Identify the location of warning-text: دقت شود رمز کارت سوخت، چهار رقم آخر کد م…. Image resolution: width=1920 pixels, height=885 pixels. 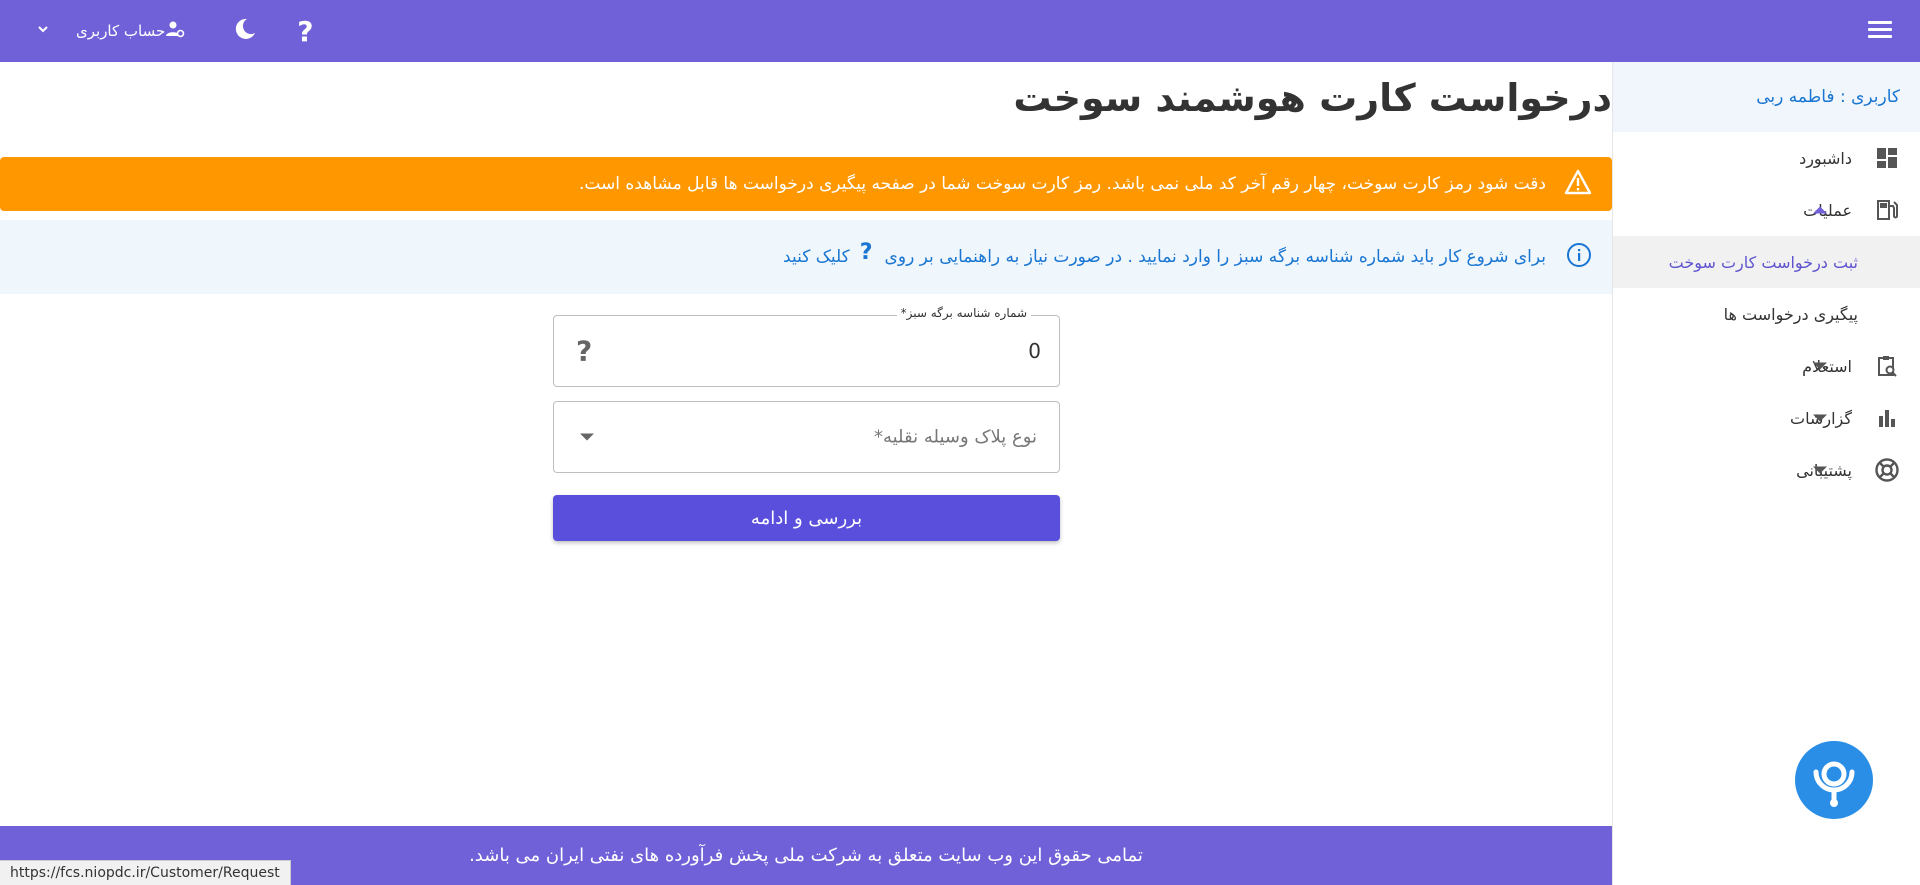
(1062, 184).